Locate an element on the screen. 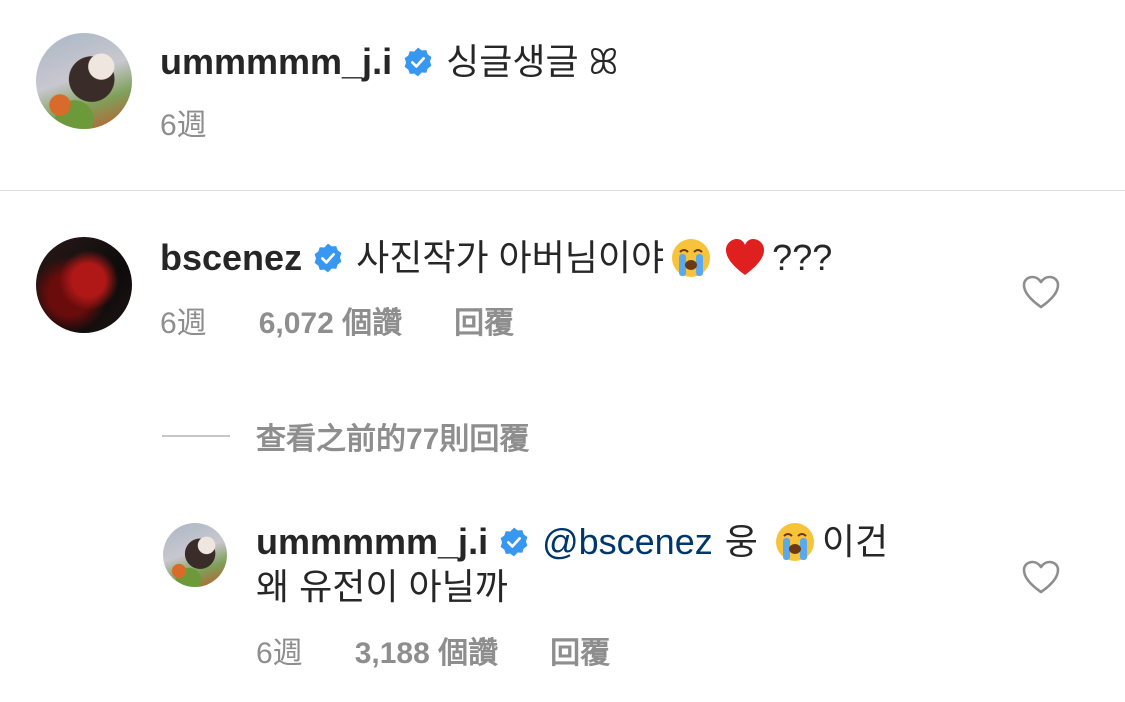 The height and width of the screenshot is (702, 1125). like-count: 6,072 個讚 is located at coordinates (330, 324).